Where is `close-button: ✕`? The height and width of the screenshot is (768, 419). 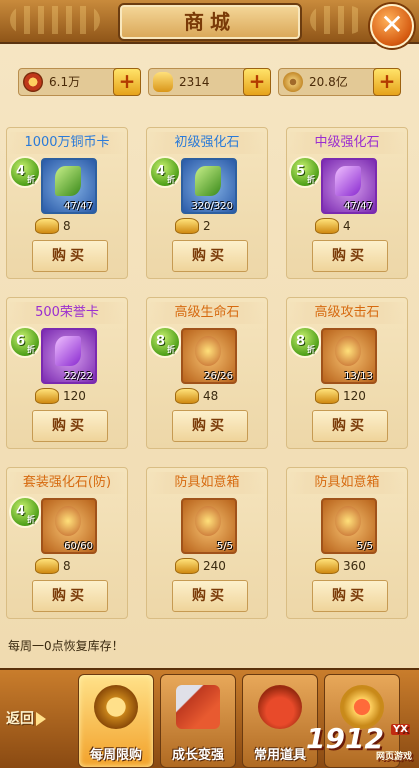 close-button: ✕ is located at coordinates (392, 26).